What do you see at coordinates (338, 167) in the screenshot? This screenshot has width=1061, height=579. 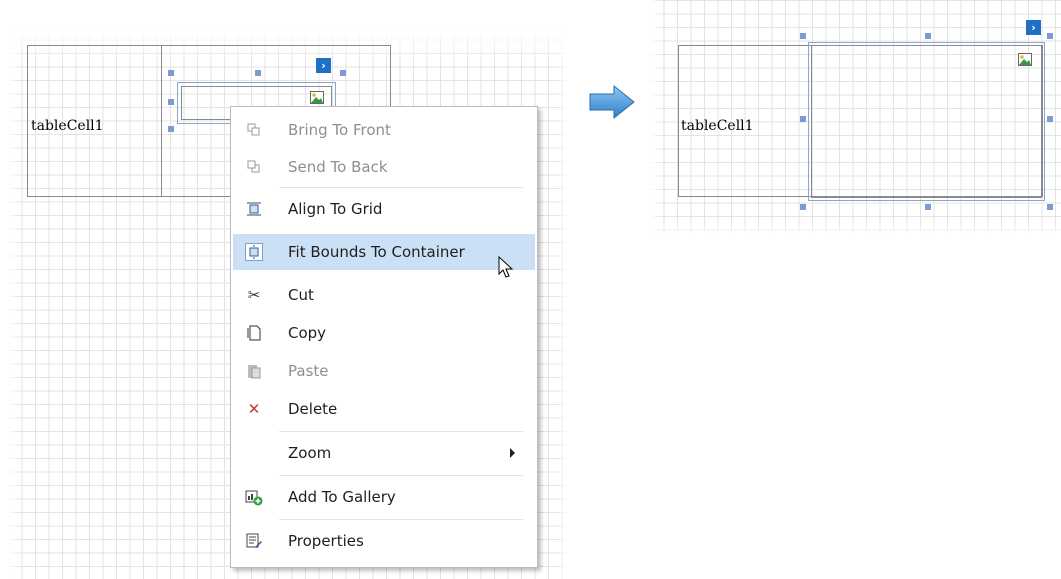 I see `menu-label: Send To Back` at bounding box center [338, 167].